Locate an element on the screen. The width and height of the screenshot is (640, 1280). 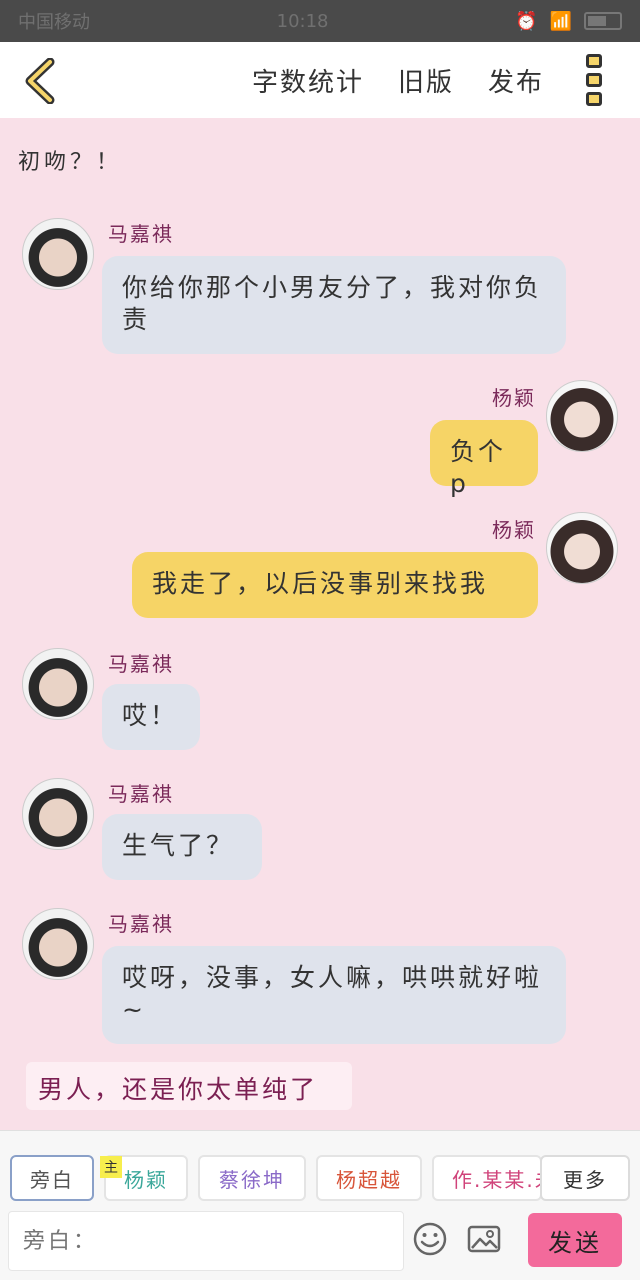
more-roles-button: 更多 is located at coordinates (585, 1178).